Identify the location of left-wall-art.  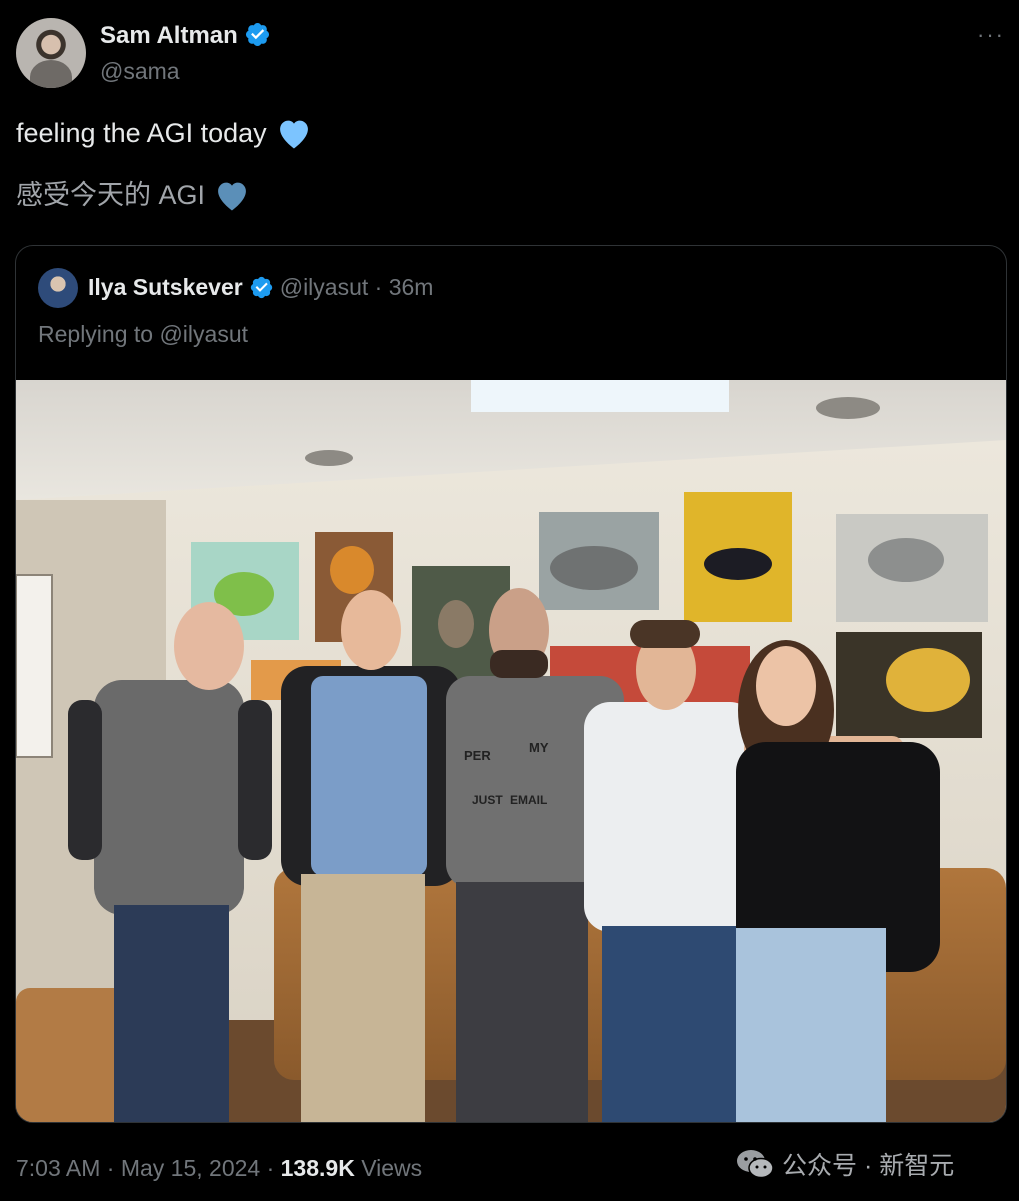
(34, 666).